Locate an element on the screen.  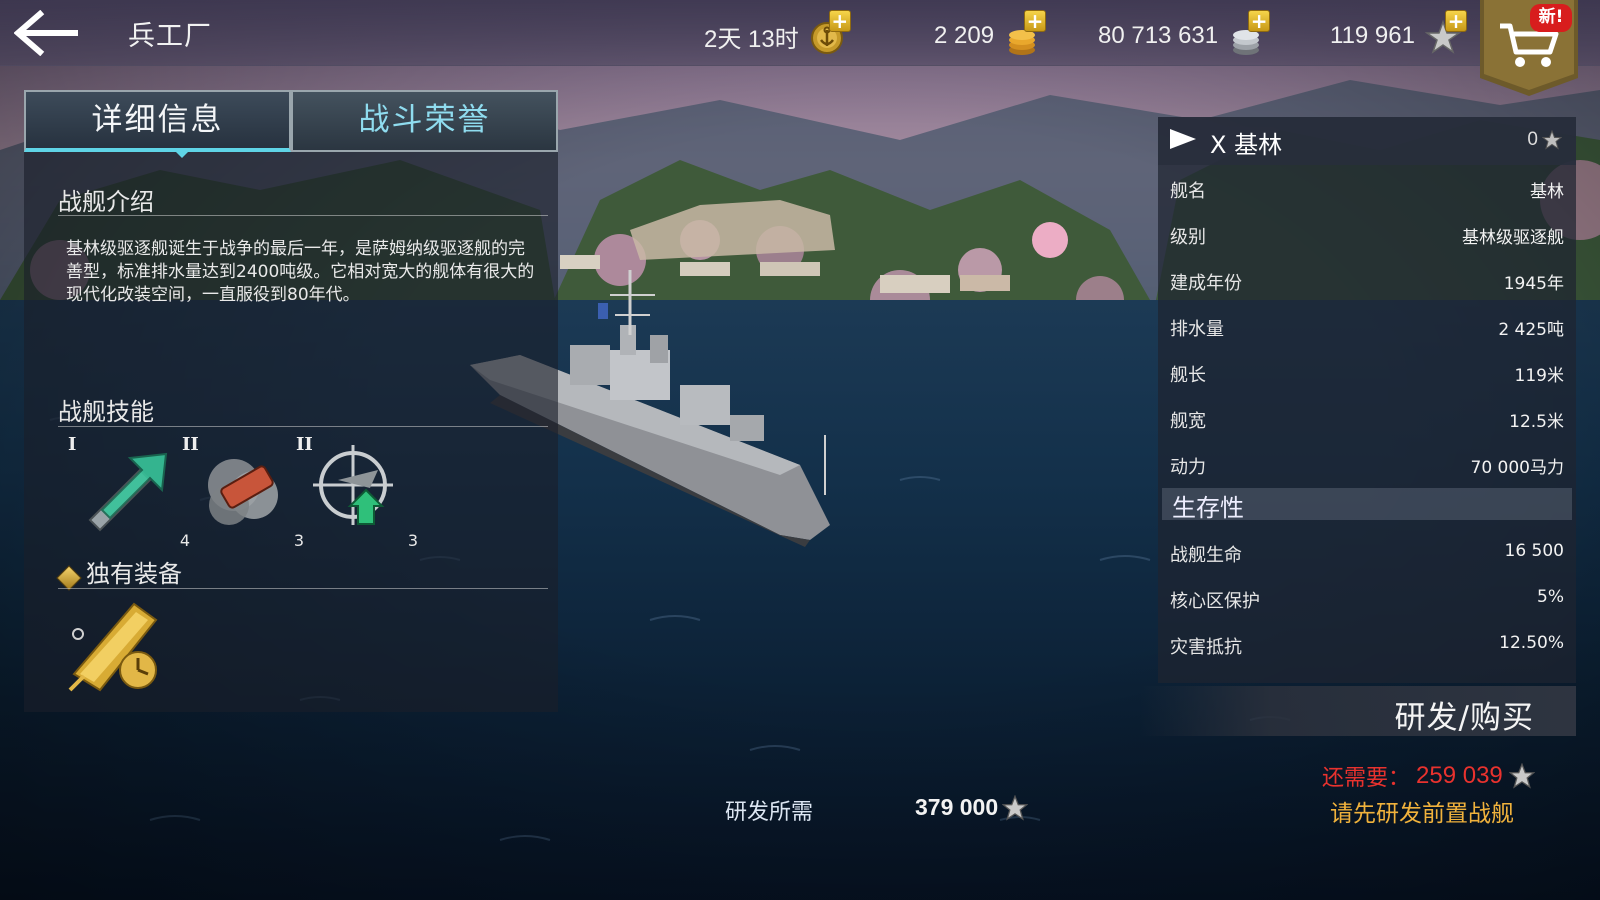
research-cost: 379 000 is located at coordinates (972, 807).